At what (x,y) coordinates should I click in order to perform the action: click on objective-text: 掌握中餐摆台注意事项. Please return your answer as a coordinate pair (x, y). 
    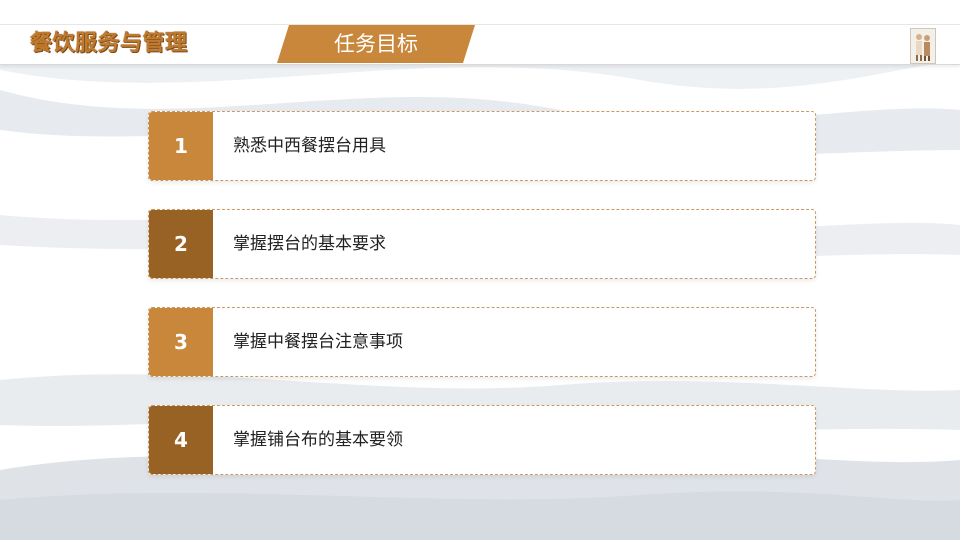
    Looking at the image, I should click on (318, 342).